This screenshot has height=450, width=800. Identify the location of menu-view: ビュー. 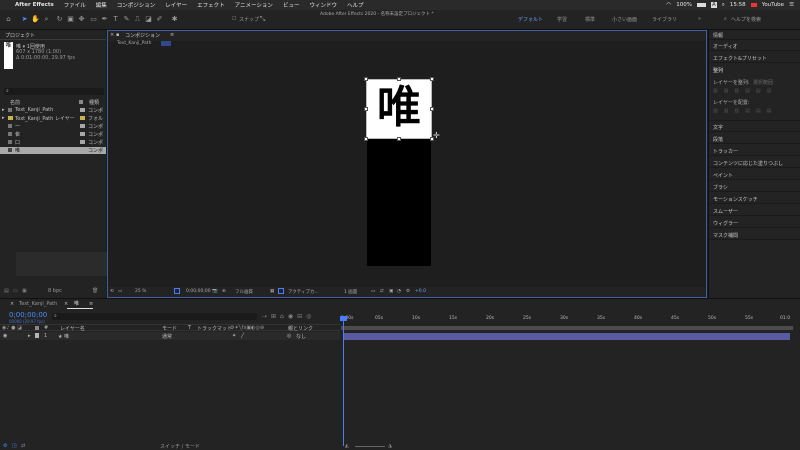
(291, 5).